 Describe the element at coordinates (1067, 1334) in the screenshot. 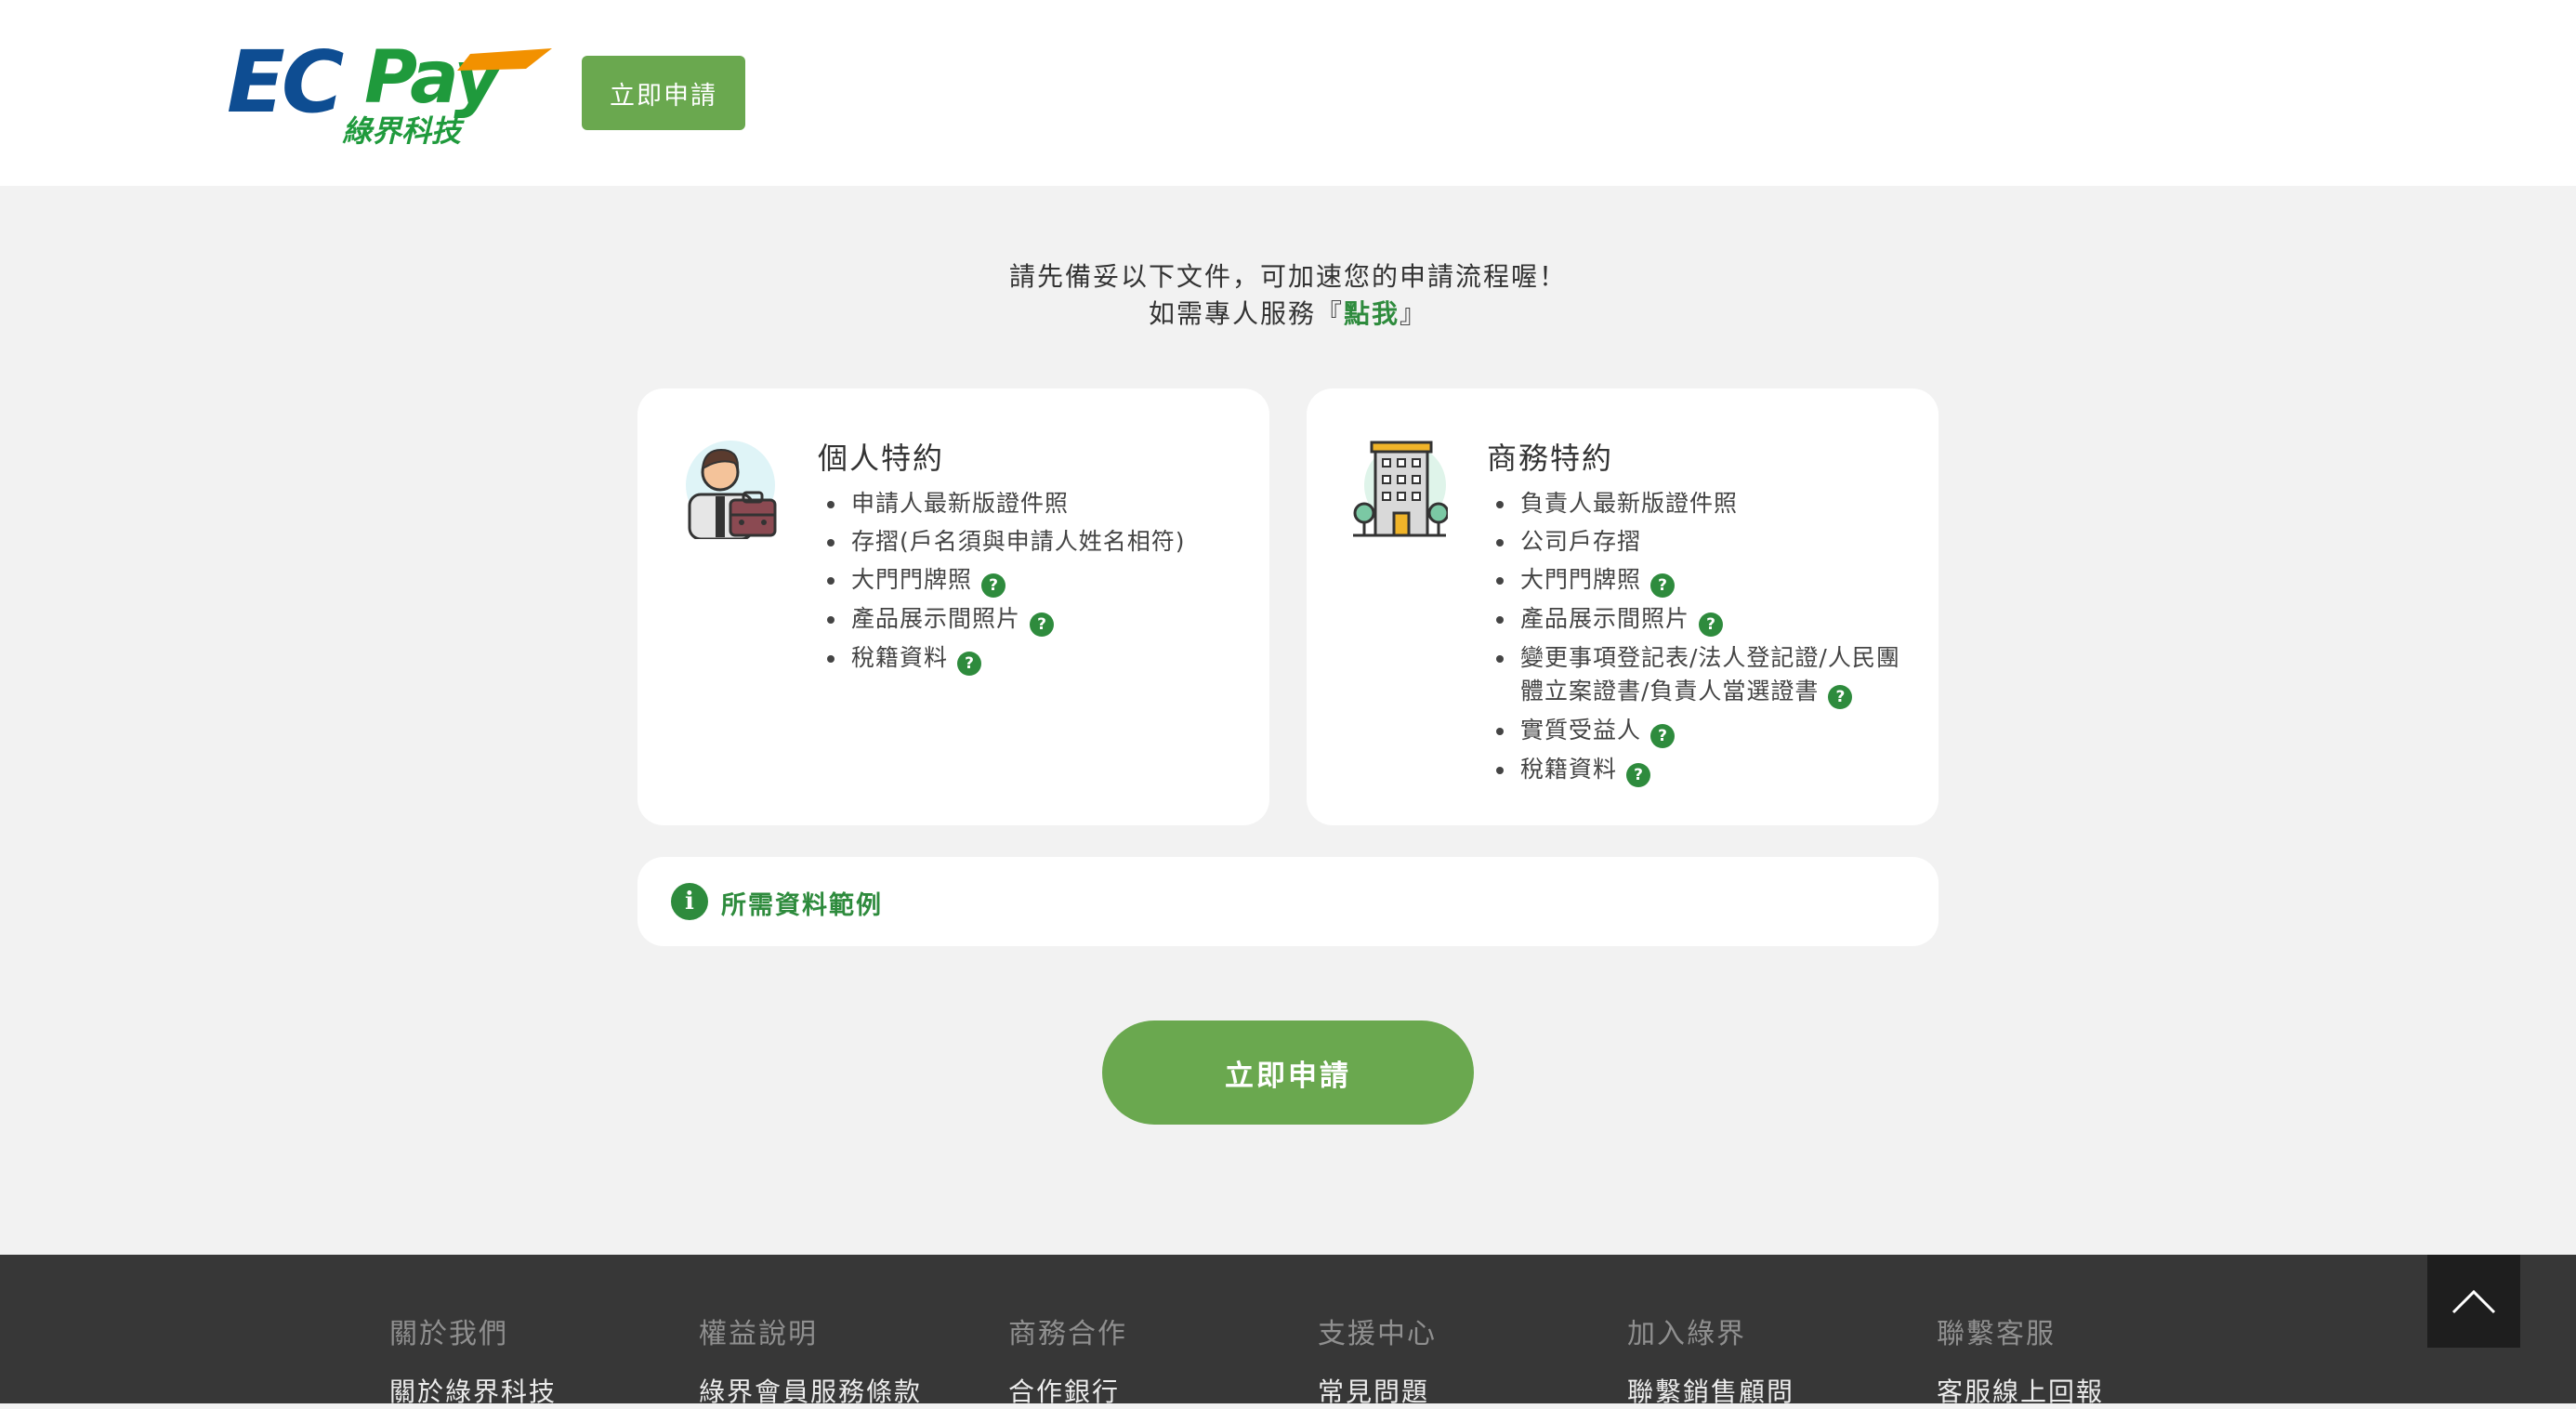

I see `footer-heading: 商務合作` at that location.